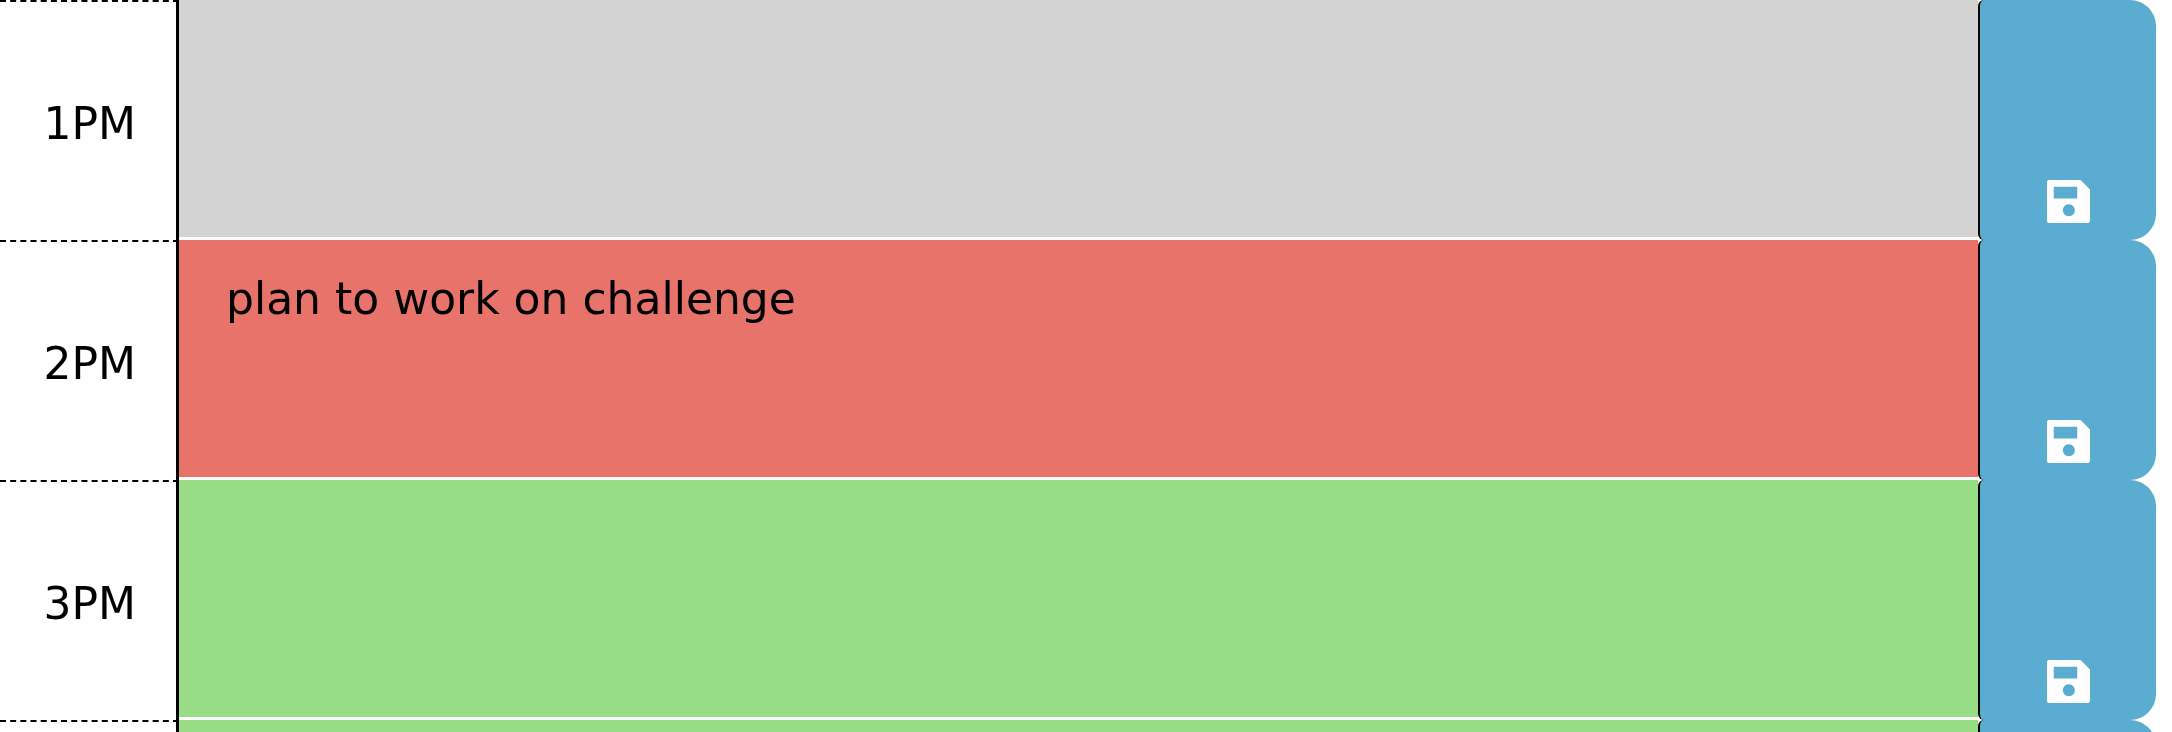  I want to click on hour-label: 1PM, so click(89, 123).